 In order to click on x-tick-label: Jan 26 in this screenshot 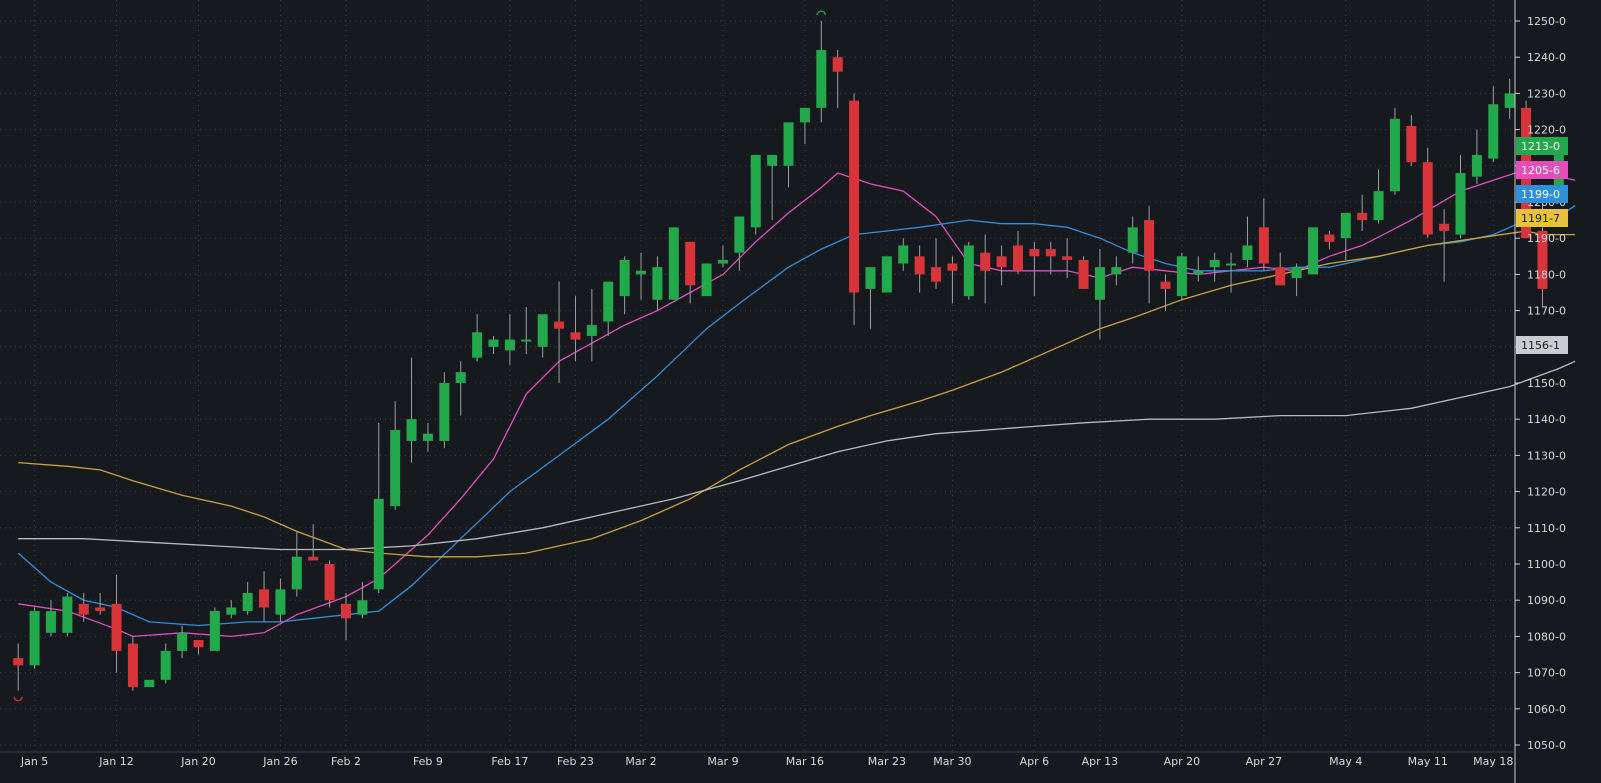, I will do `click(279, 761)`.